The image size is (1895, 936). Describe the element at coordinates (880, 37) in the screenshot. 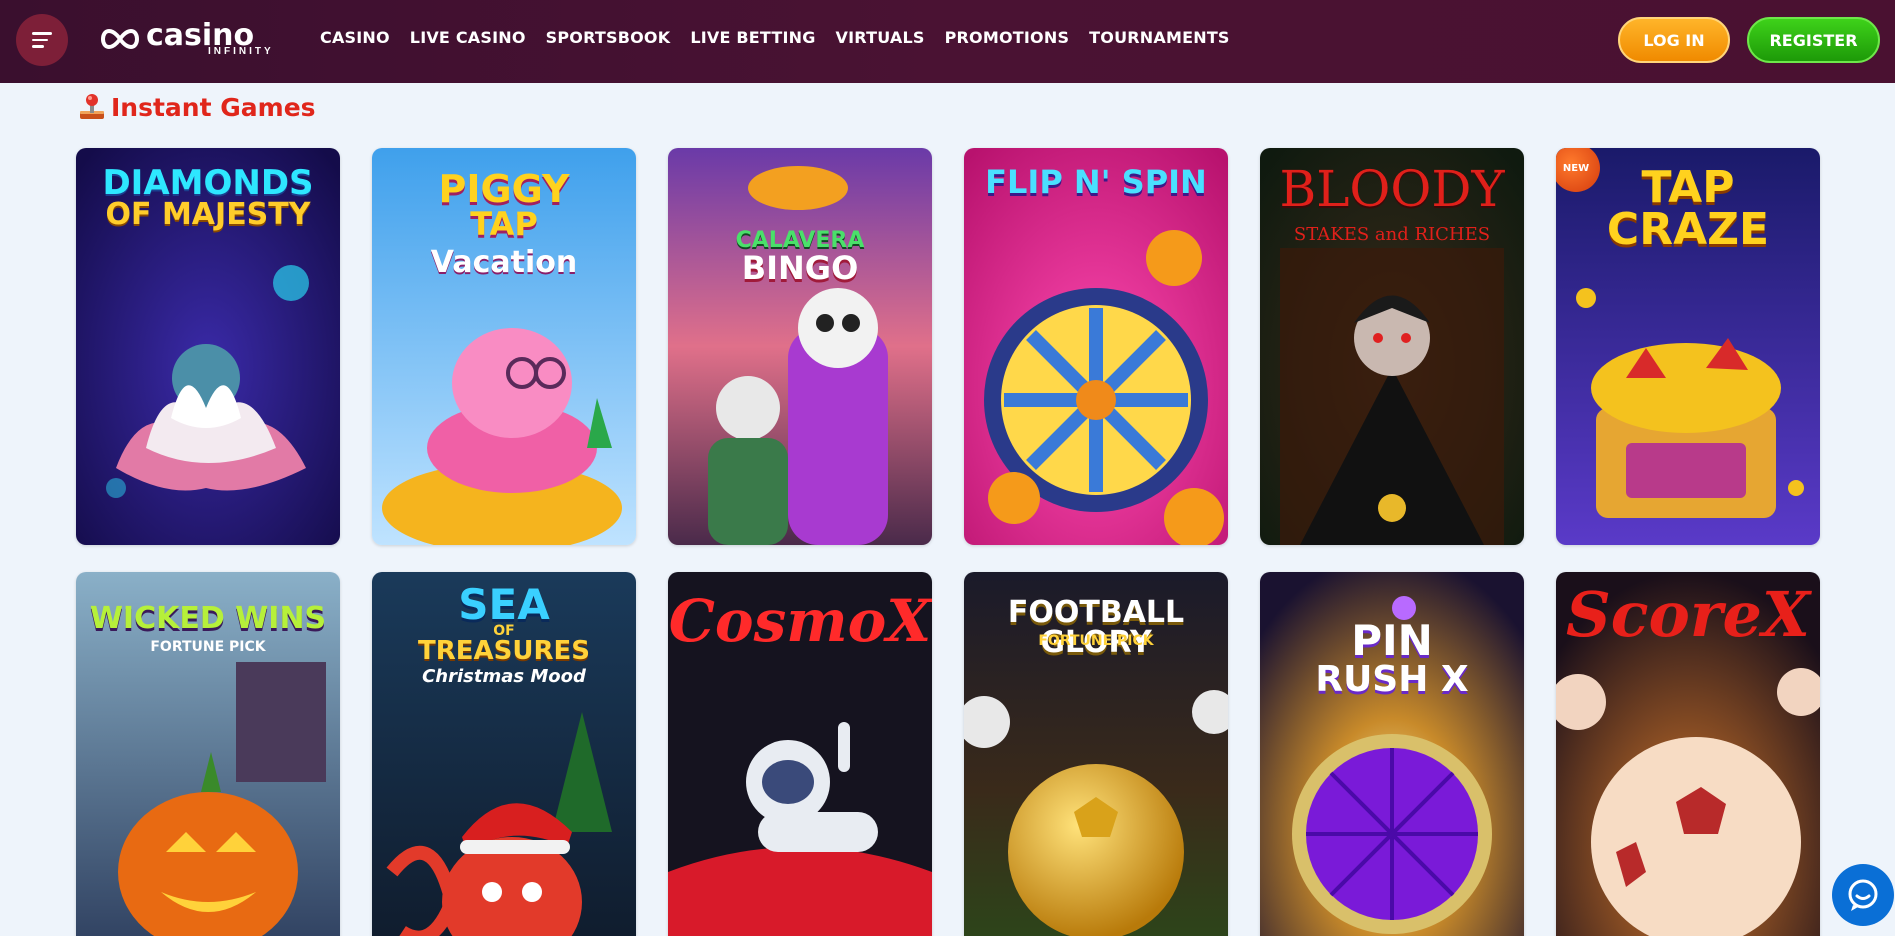

I see `nav-virtuals: VIRTUALS` at that location.